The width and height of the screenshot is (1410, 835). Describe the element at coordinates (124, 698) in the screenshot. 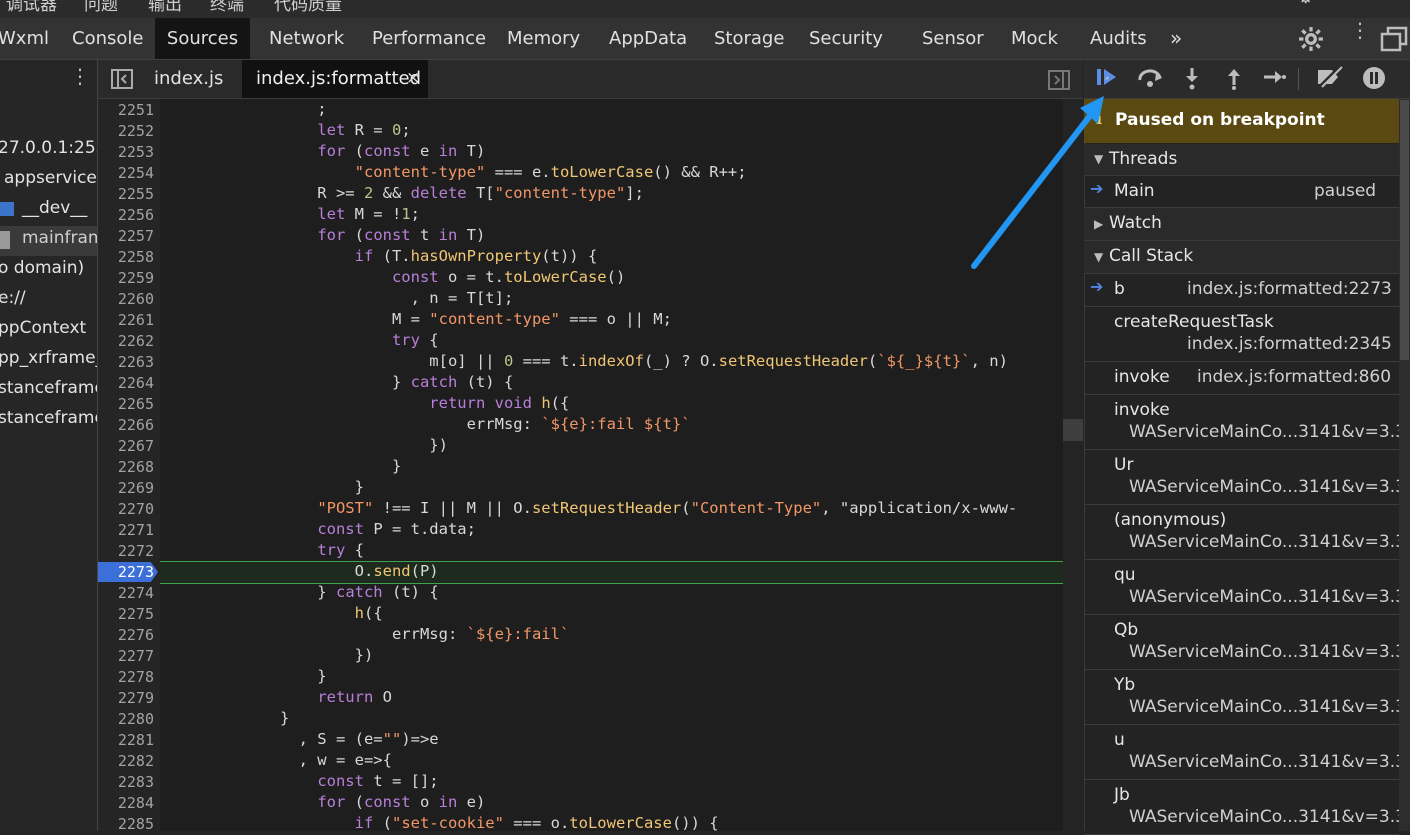

I see `line-number: 2279` at that location.